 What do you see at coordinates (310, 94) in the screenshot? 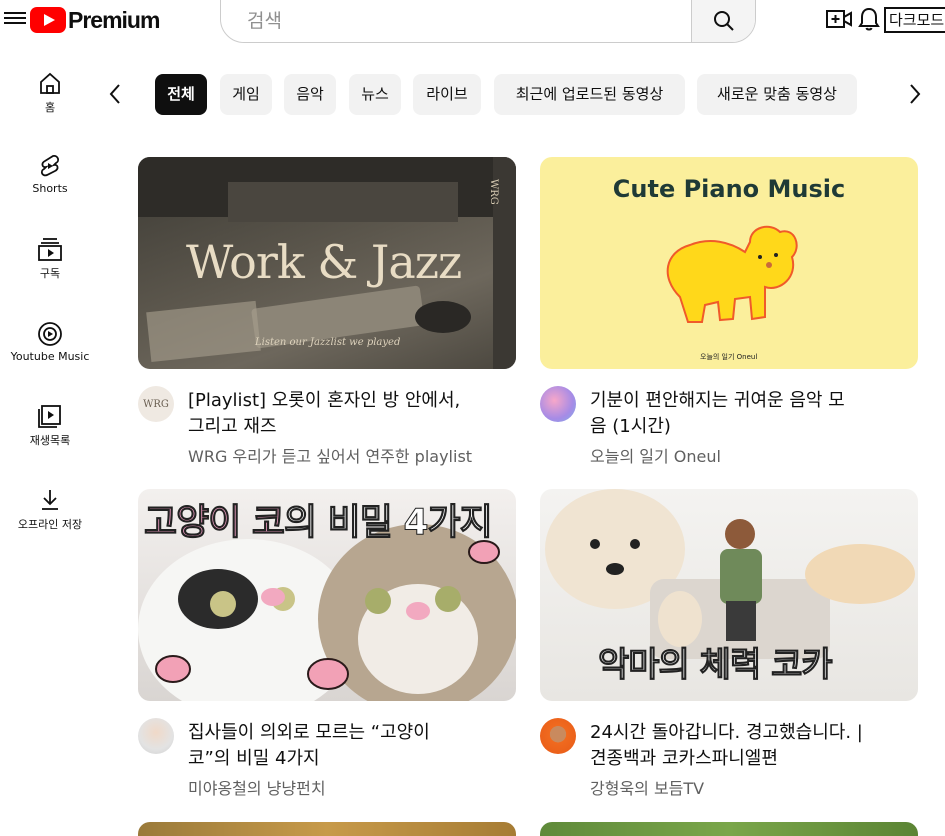
I see `chip-music: 음악` at bounding box center [310, 94].